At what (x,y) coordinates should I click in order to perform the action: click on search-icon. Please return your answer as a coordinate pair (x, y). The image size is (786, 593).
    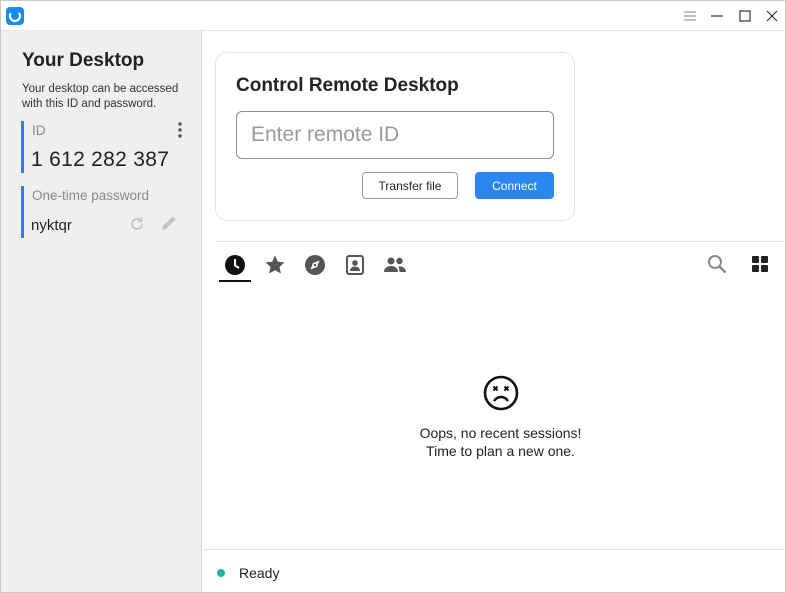
    Looking at the image, I should click on (717, 266).